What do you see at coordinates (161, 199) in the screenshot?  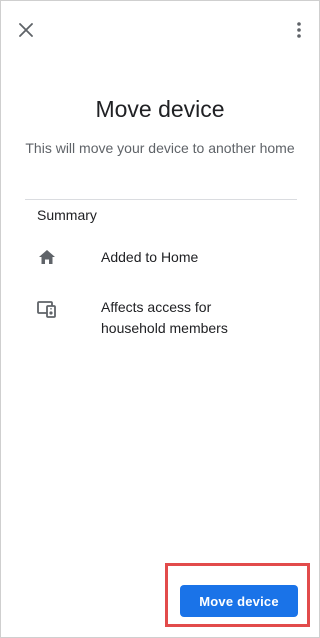 I see `divider` at bounding box center [161, 199].